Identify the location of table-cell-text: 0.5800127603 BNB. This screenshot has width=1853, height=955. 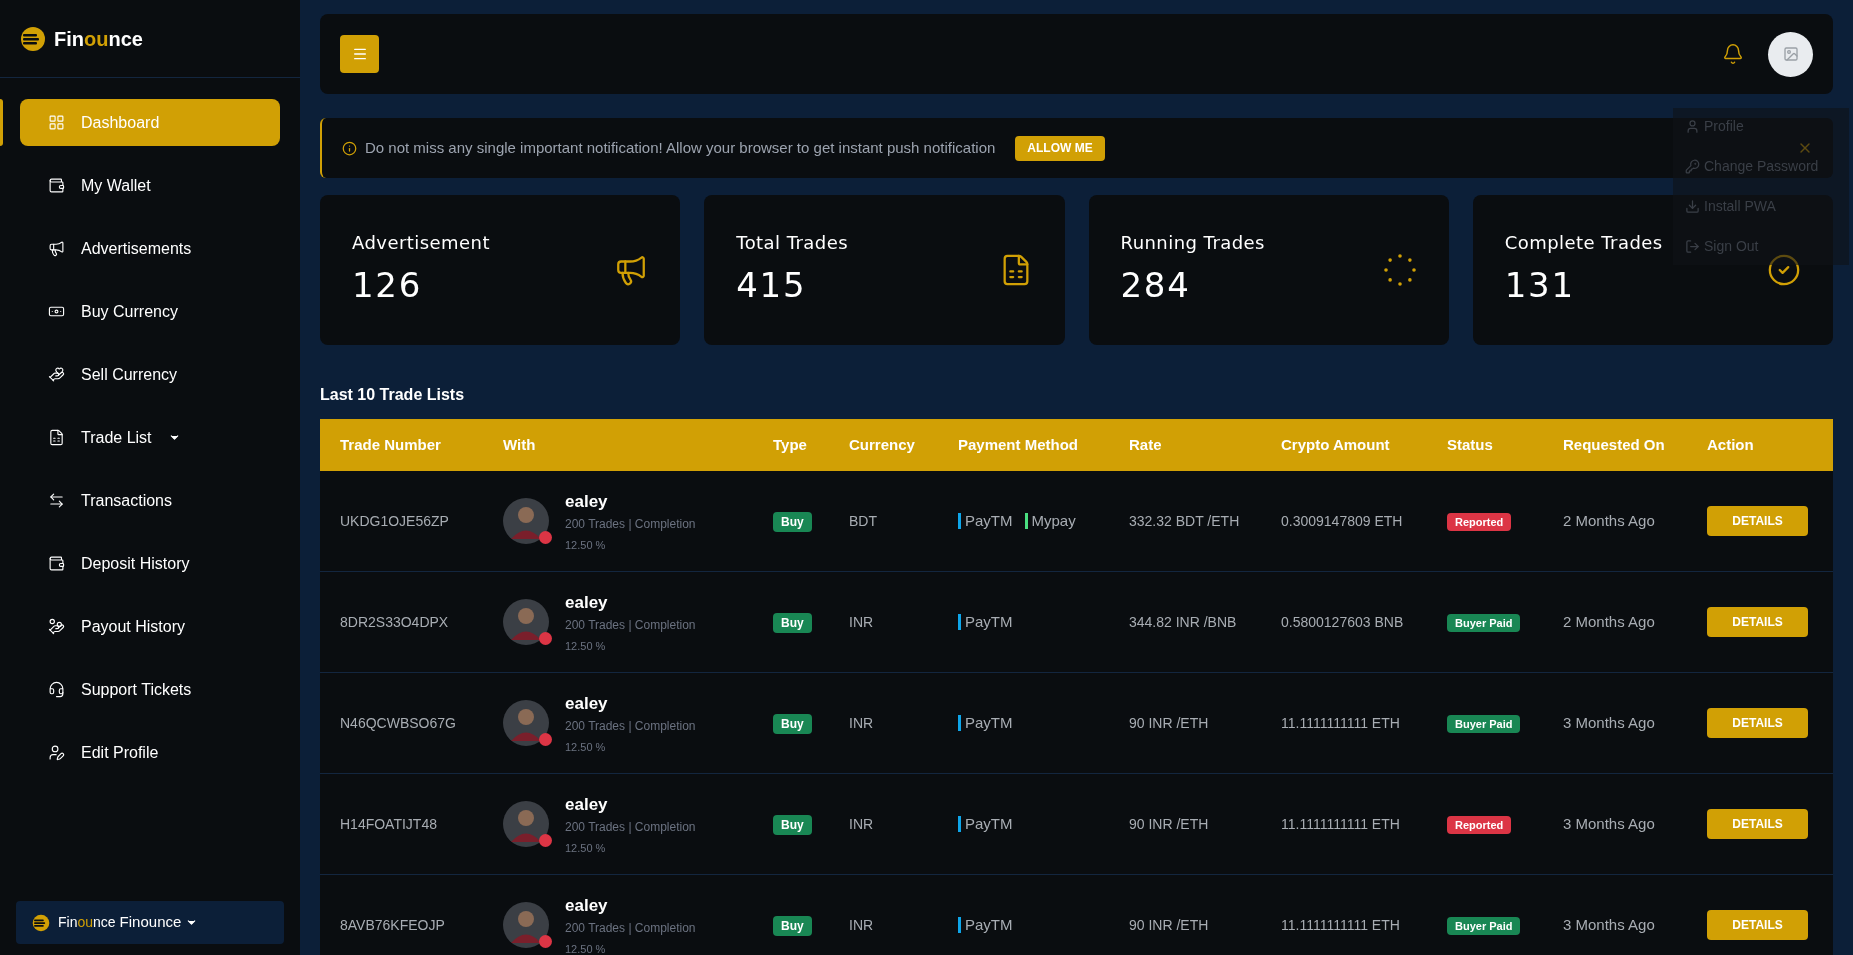
(1343, 622).